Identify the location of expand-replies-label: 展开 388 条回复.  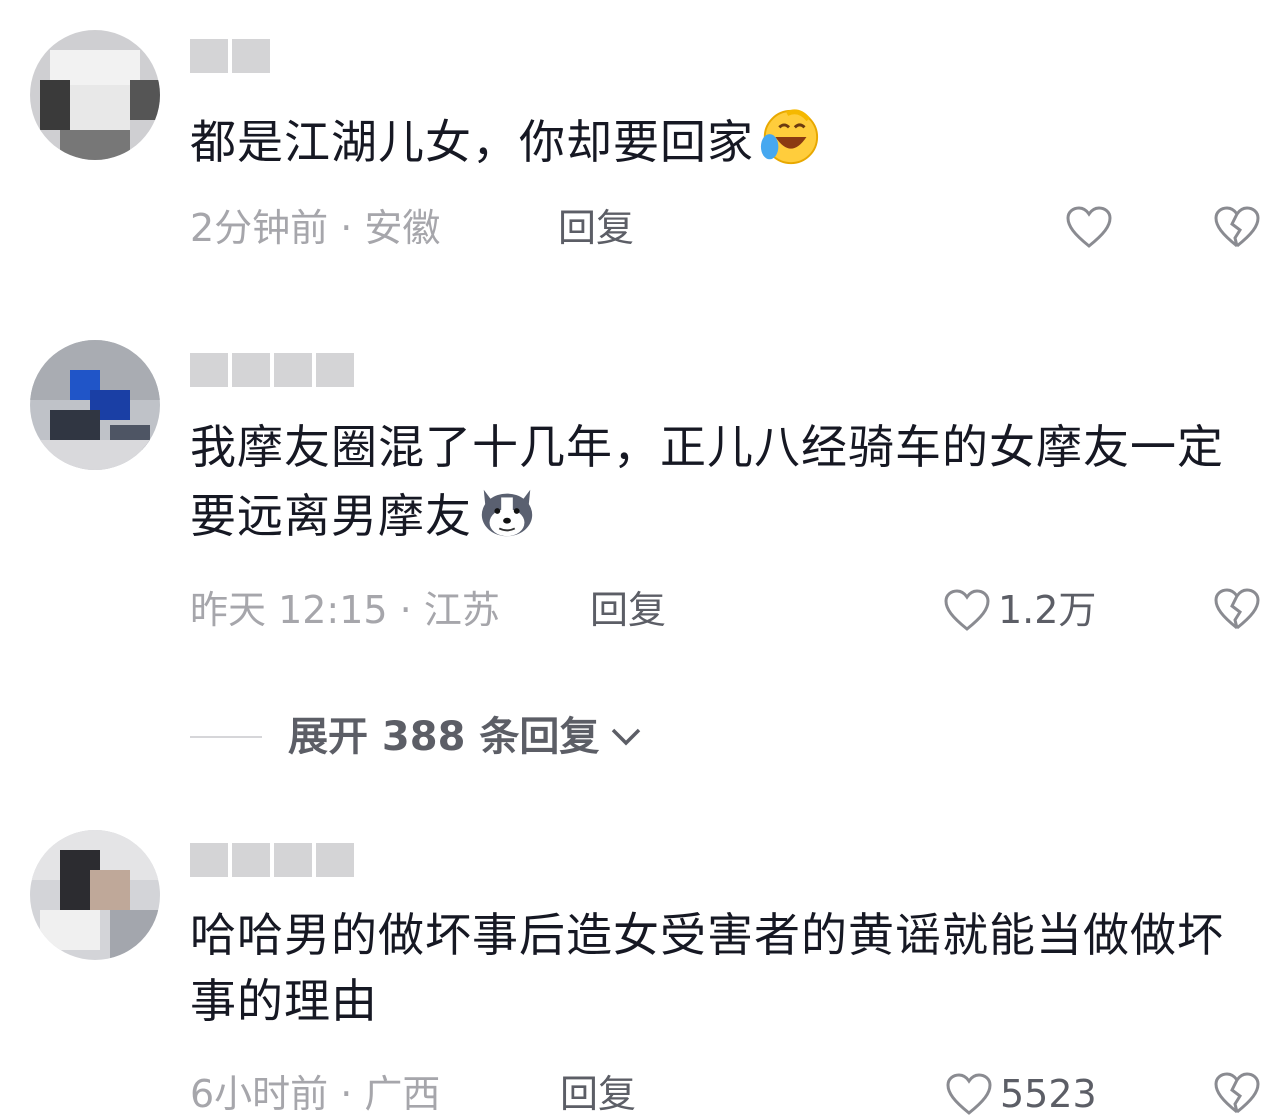
(444, 737).